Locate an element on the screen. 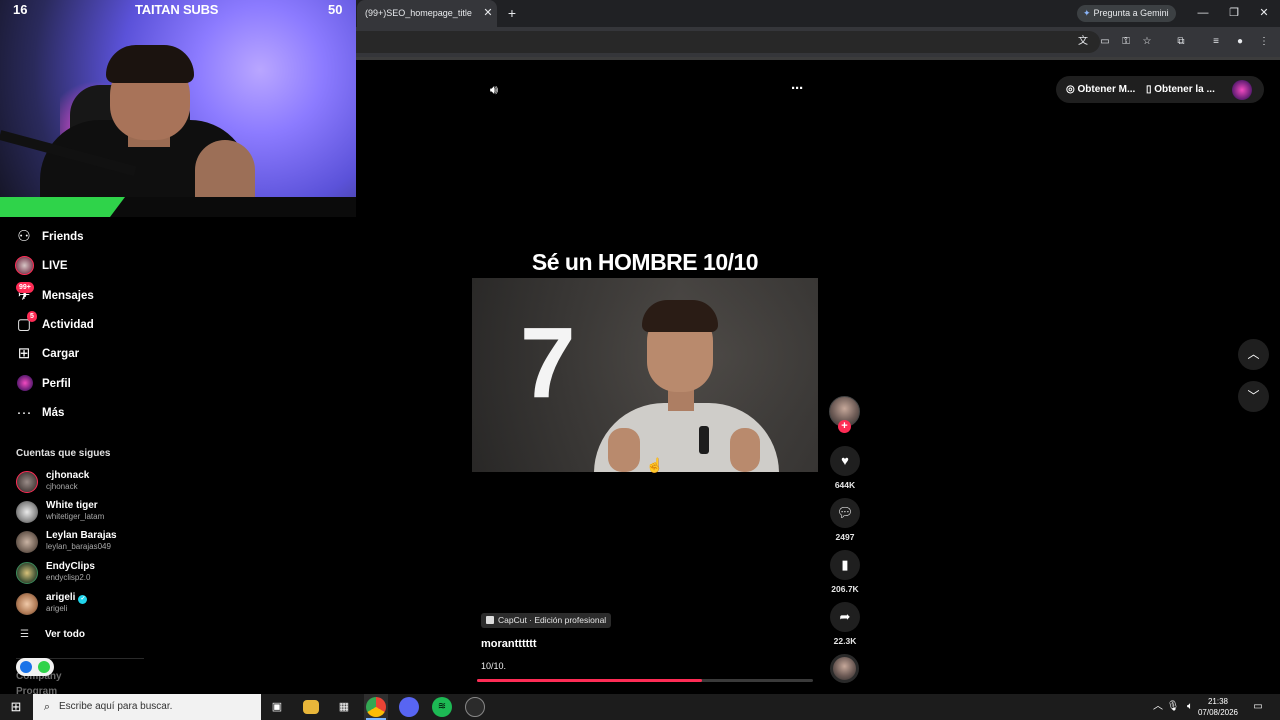 The image size is (1280, 720). sidebar-item-label: LIVE is located at coordinates (55, 266).